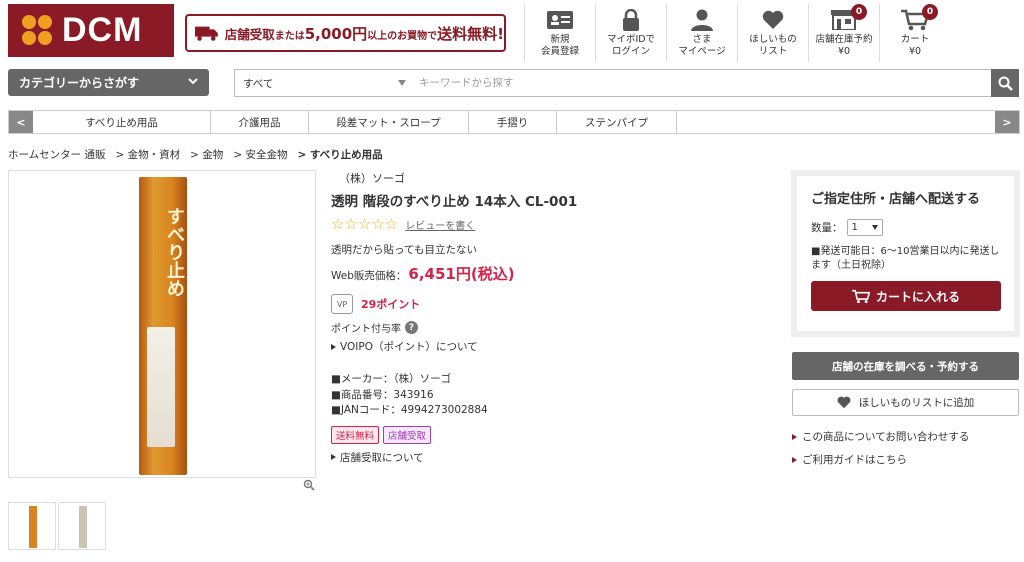  Describe the element at coordinates (342, 304) in the screenshot. I see `vp-icon: VP` at that location.